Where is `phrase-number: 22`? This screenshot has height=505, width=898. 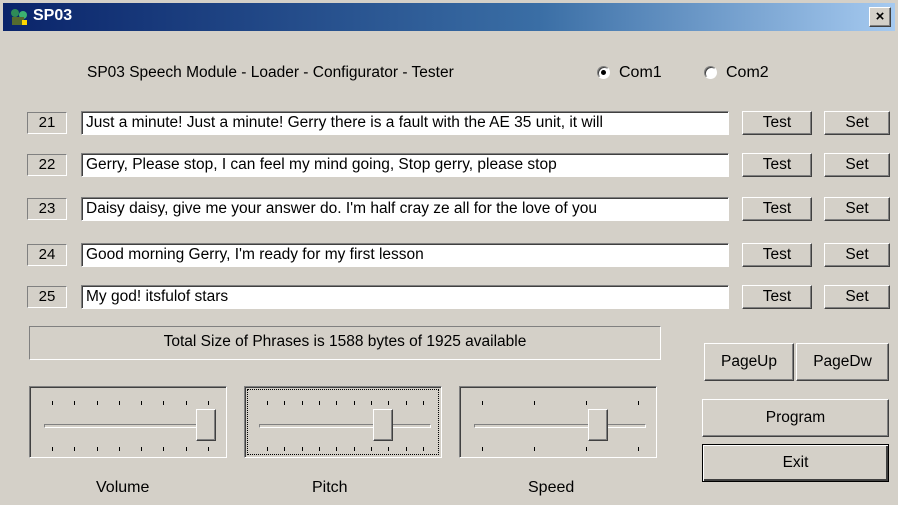
phrase-number: 22 is located at coordinates (47, 165).